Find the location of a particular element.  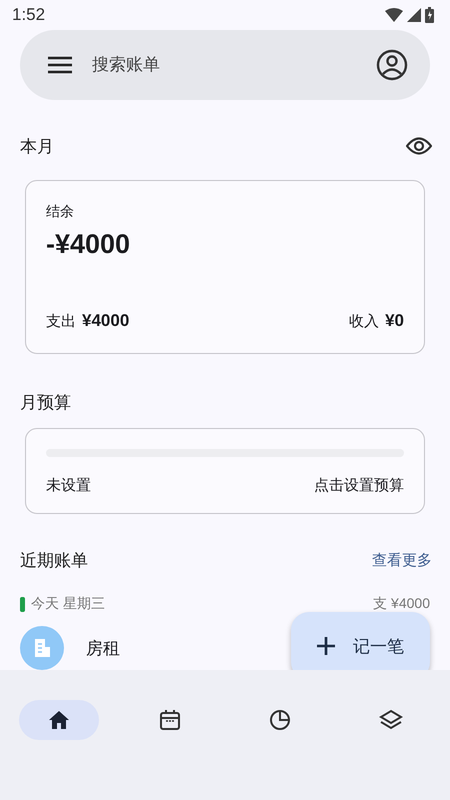

budget-link: 点击设置预算 is located at coordinates (359, 485).